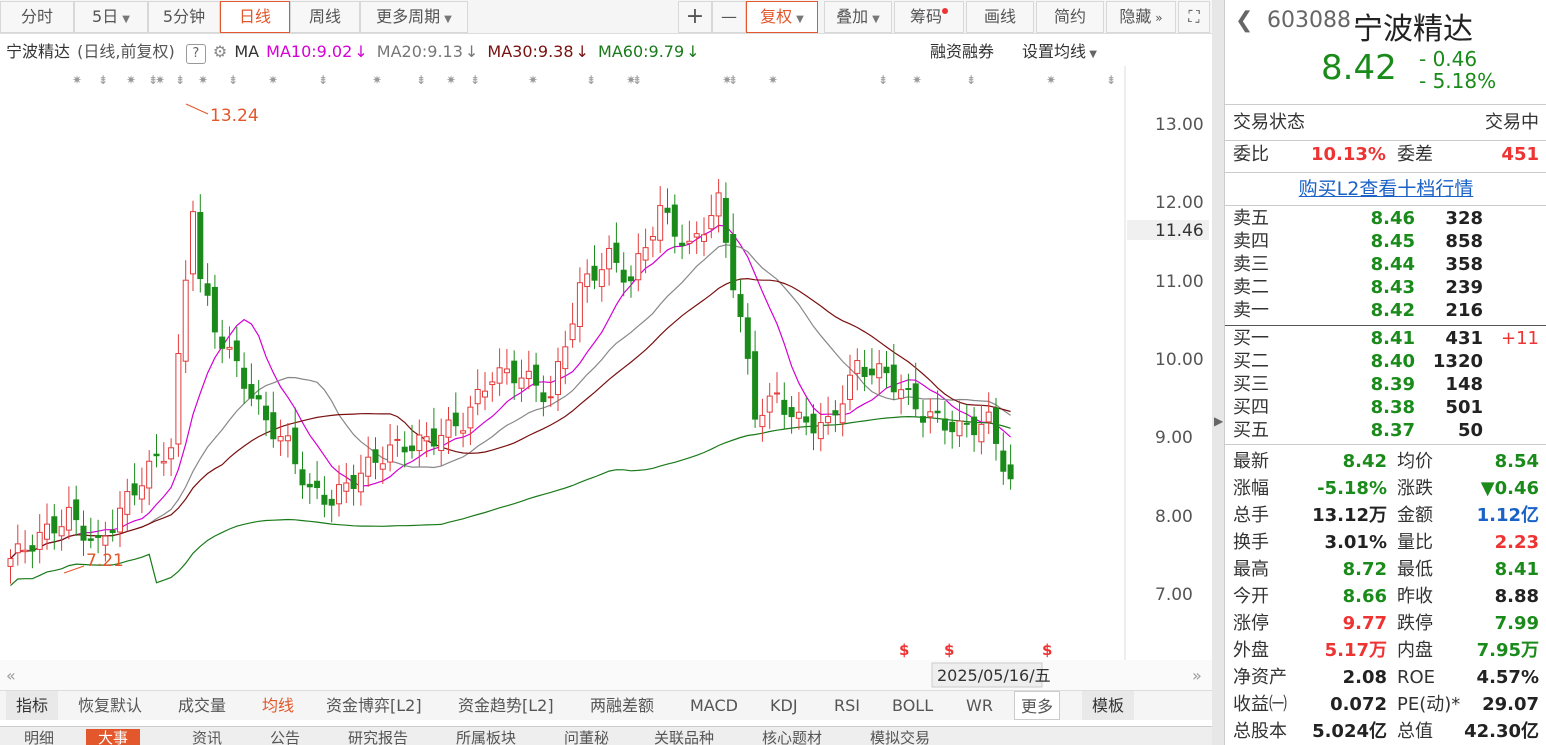 The height and width of the screenshot is (745, 1546). Describe the element at coordinates (1349, 515) in the screenshot. I see `stat-value: 13.12万` at that location.